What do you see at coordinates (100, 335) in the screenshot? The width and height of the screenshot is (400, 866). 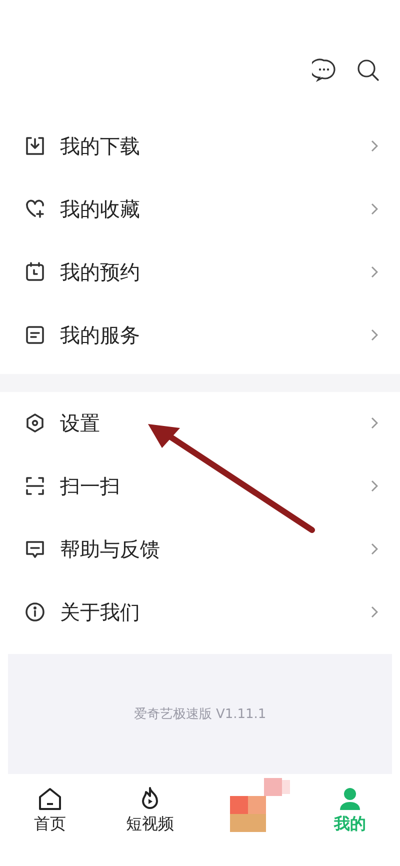 I see `menu-label: 我的服务` at bounding box center [100, 335].